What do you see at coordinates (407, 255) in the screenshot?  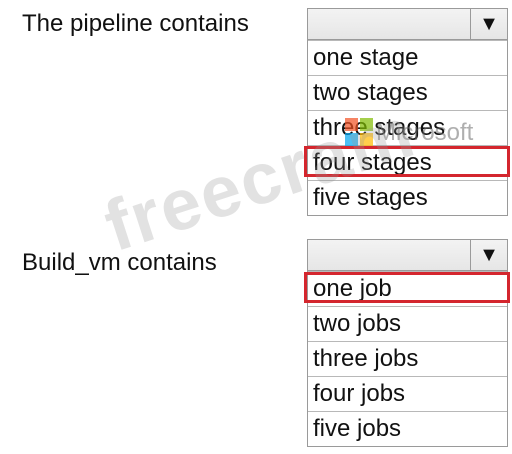 I see `build-vm-jobs-select: ▼` at bounding box center [407, 255].